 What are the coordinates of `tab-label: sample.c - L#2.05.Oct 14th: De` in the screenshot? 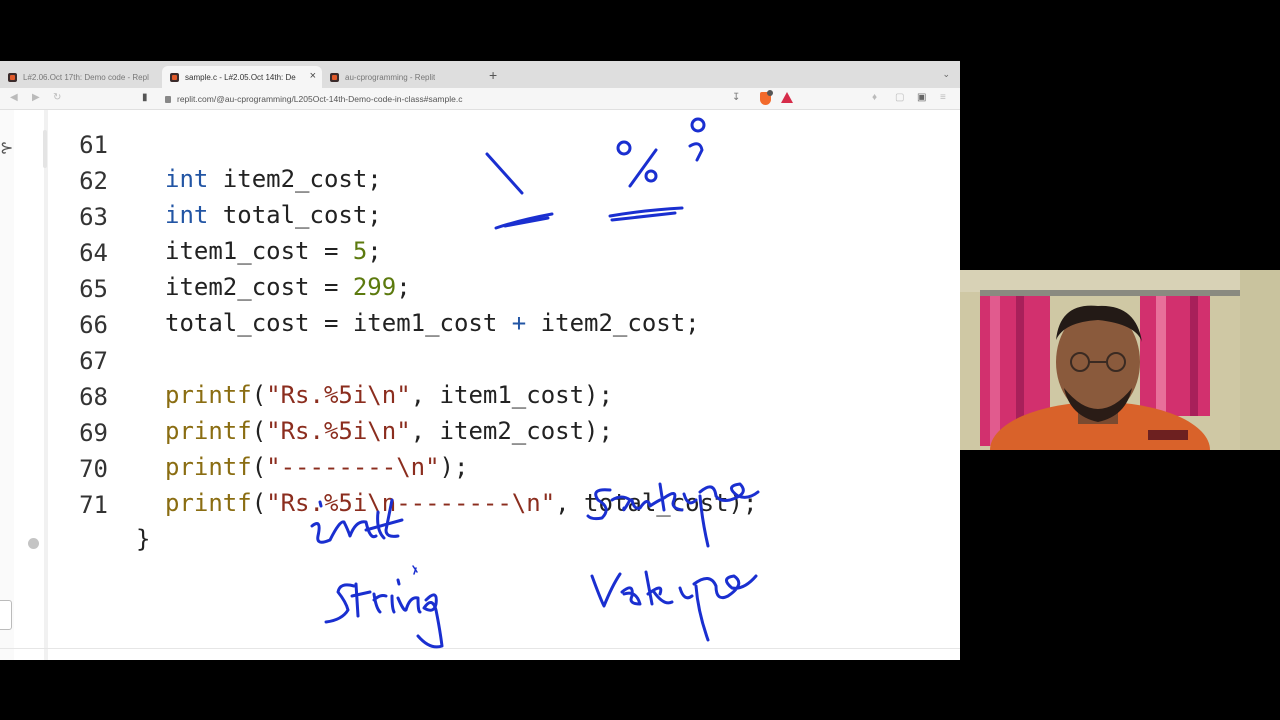 It's located at (240, 77).